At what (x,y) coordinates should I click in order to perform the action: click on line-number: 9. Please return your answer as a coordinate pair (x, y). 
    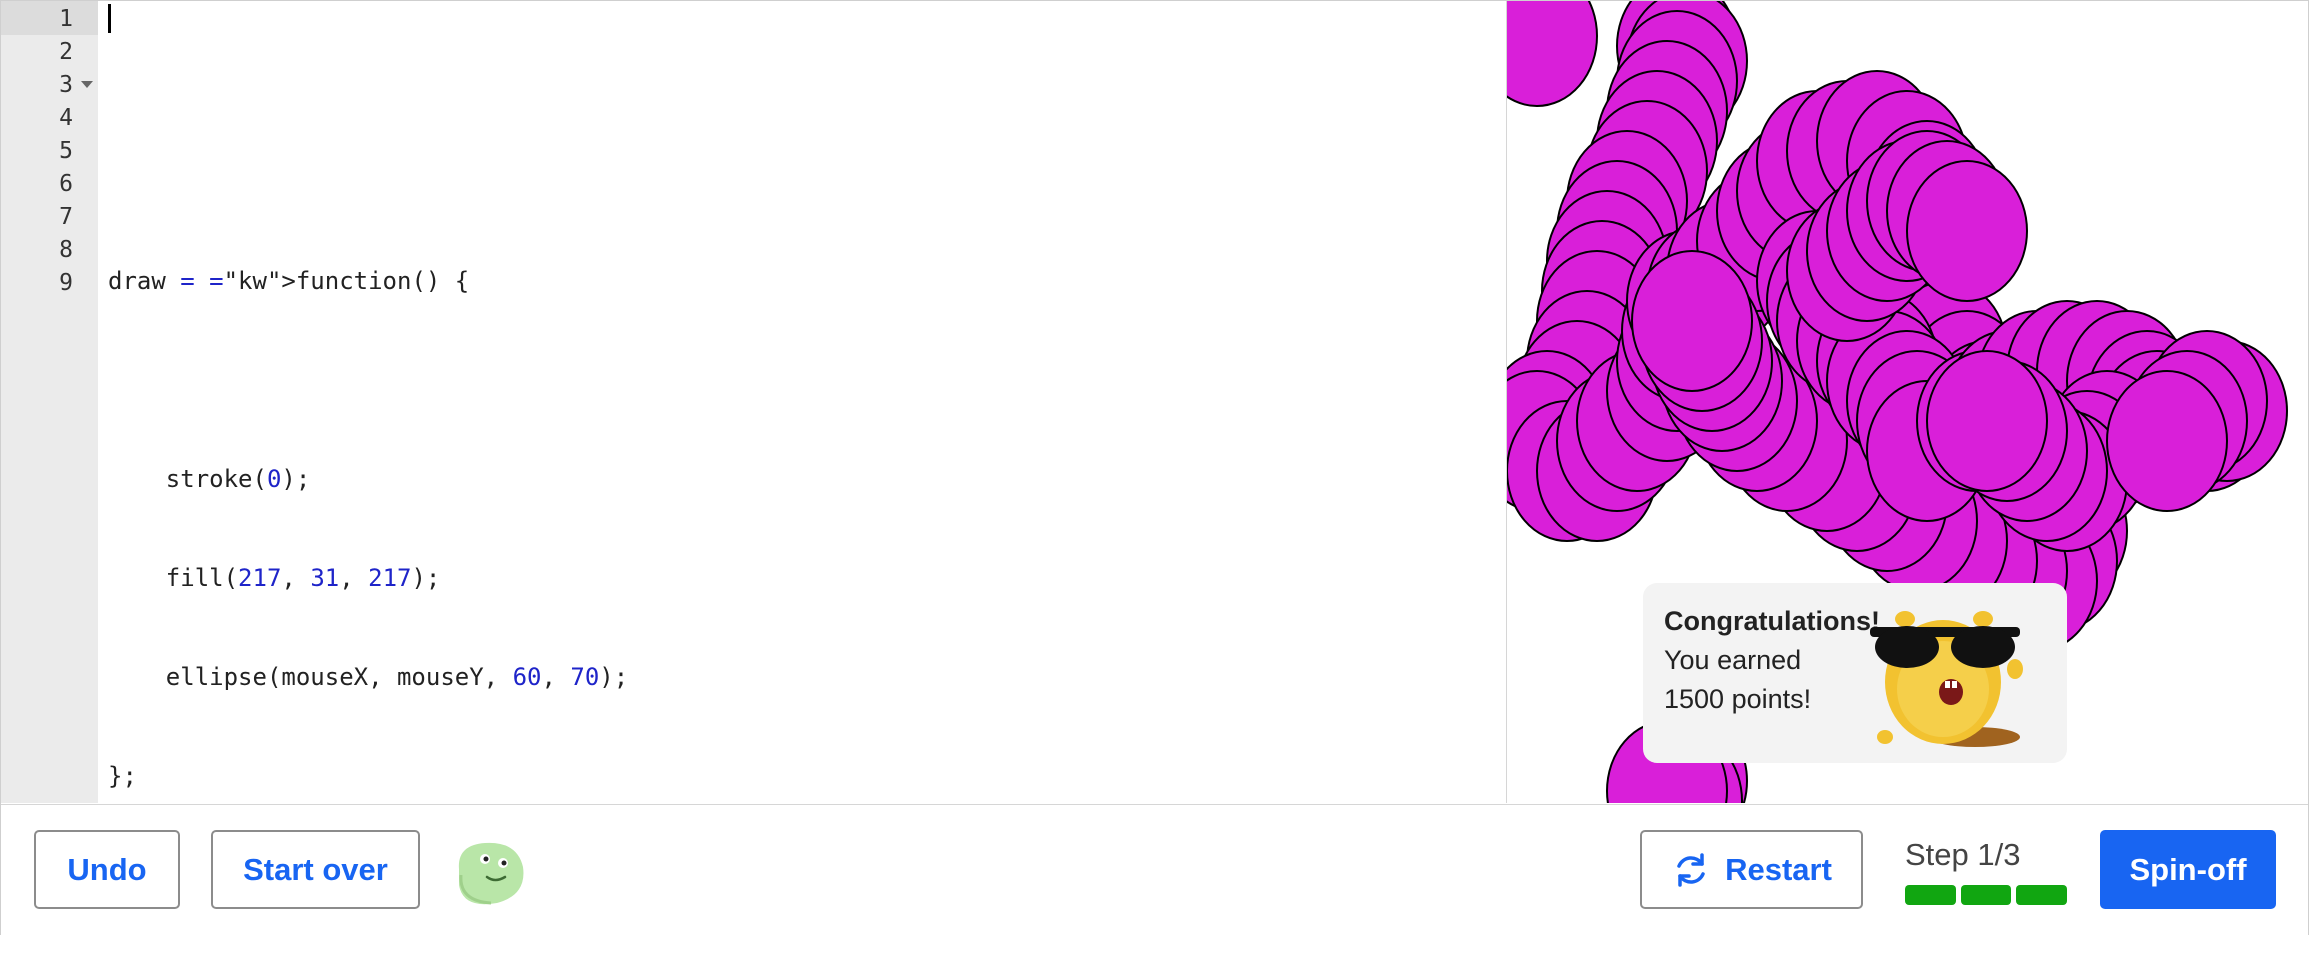
    Looking at the image, I should click on (66, 283).